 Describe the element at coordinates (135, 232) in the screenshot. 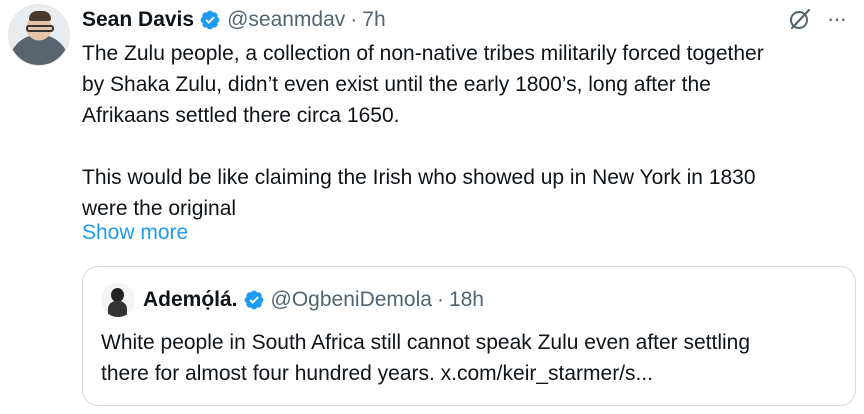

I see `show-more-link: Show more` at that location.